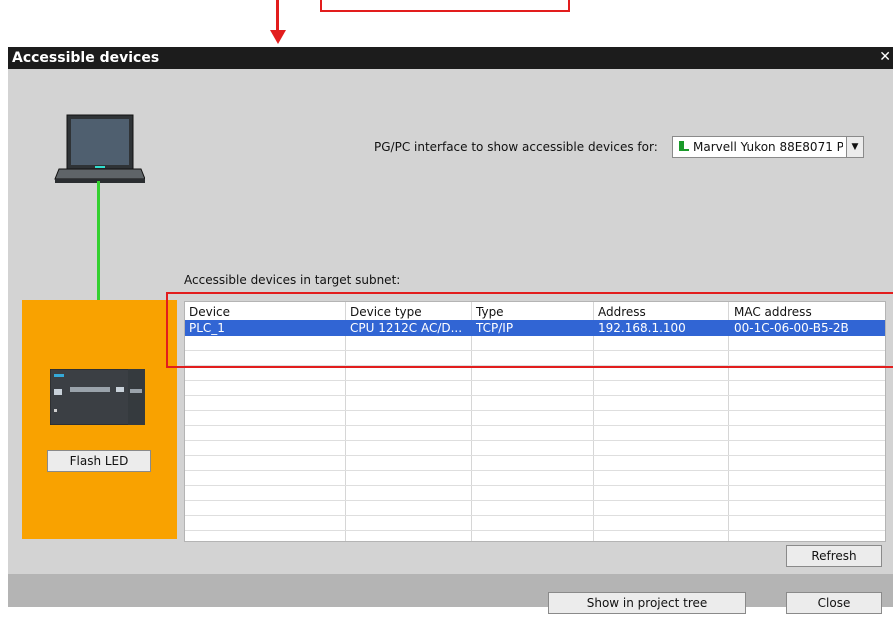 The height and width of the screenshot is (627, 893). Describe the element at coordinates (684, 146) in the screenshot. I see `network-adapter-icon` at that location.